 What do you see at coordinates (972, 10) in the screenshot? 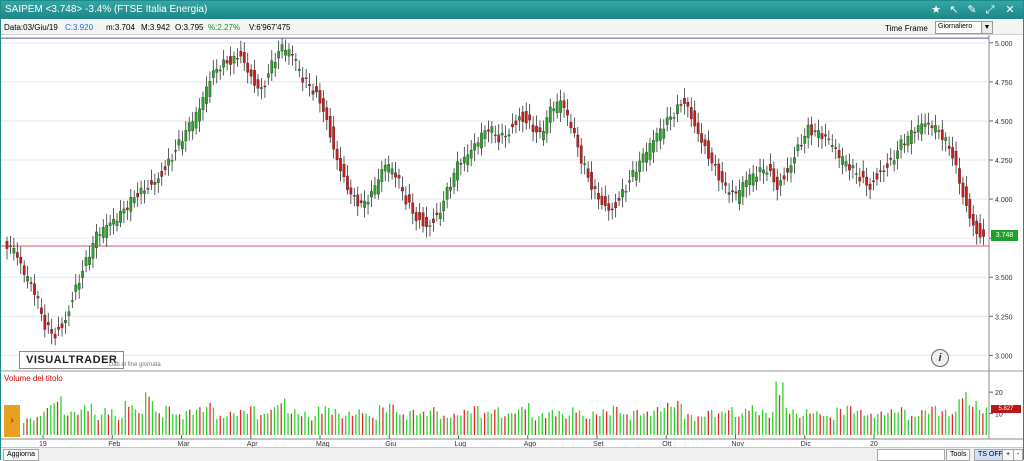
I see `pencil-icon: ✎` at bounding box center [972, 10].